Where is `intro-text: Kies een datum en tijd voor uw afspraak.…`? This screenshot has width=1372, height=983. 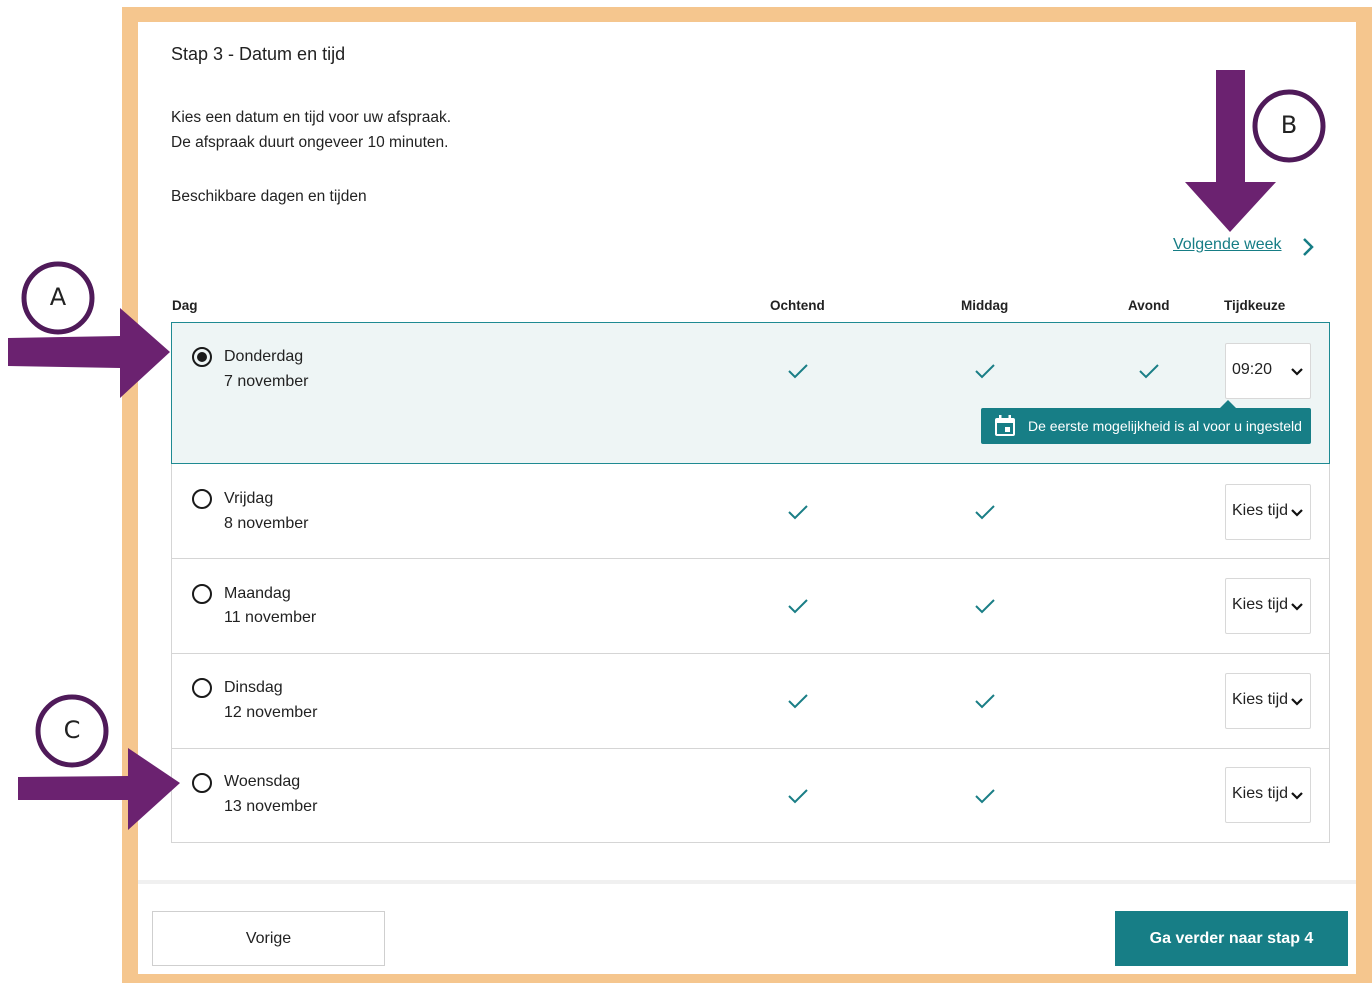
intro-text: Kies een datum en tijd voor uw afspraak.… is located at coordinates (311, 130).